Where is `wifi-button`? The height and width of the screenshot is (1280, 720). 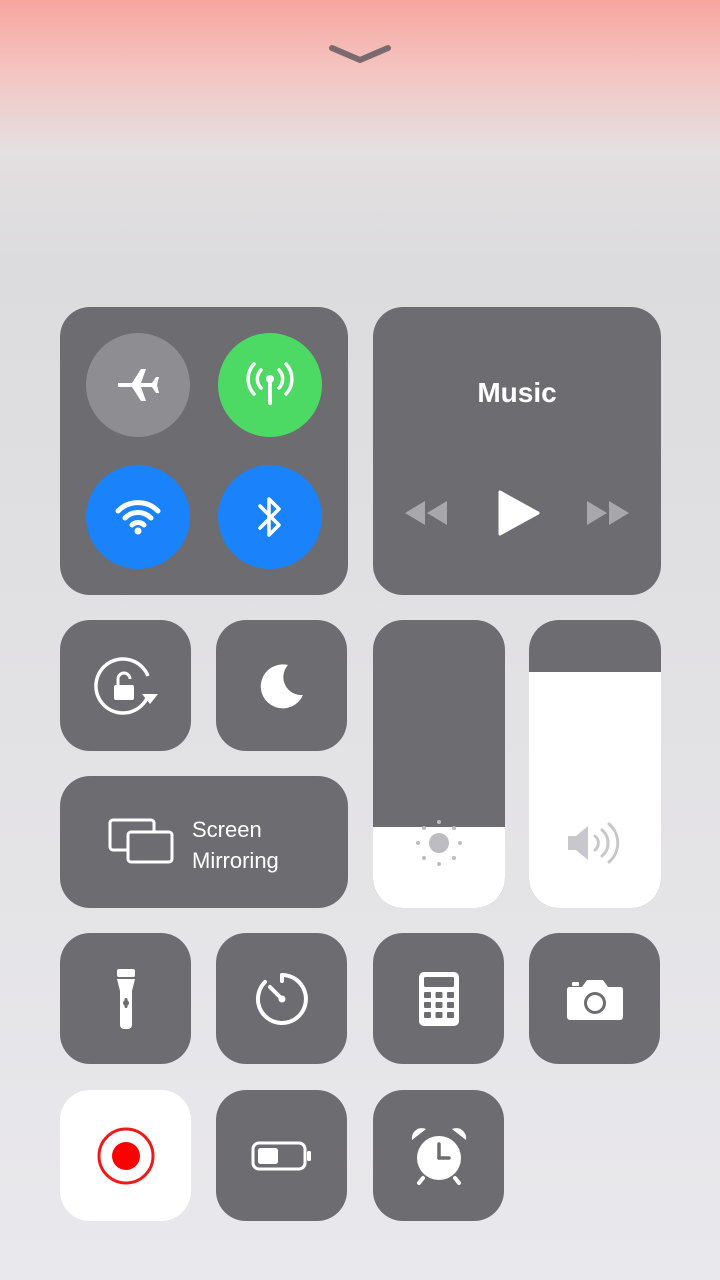 wifi-button is located at coordinates (138, 517).